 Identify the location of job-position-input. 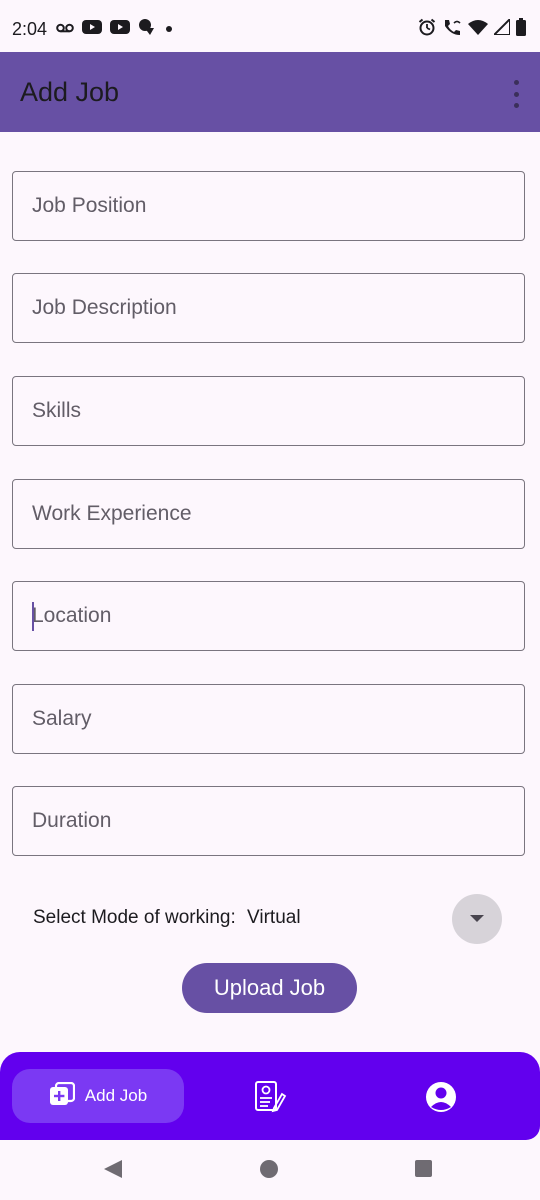
(268, 206).